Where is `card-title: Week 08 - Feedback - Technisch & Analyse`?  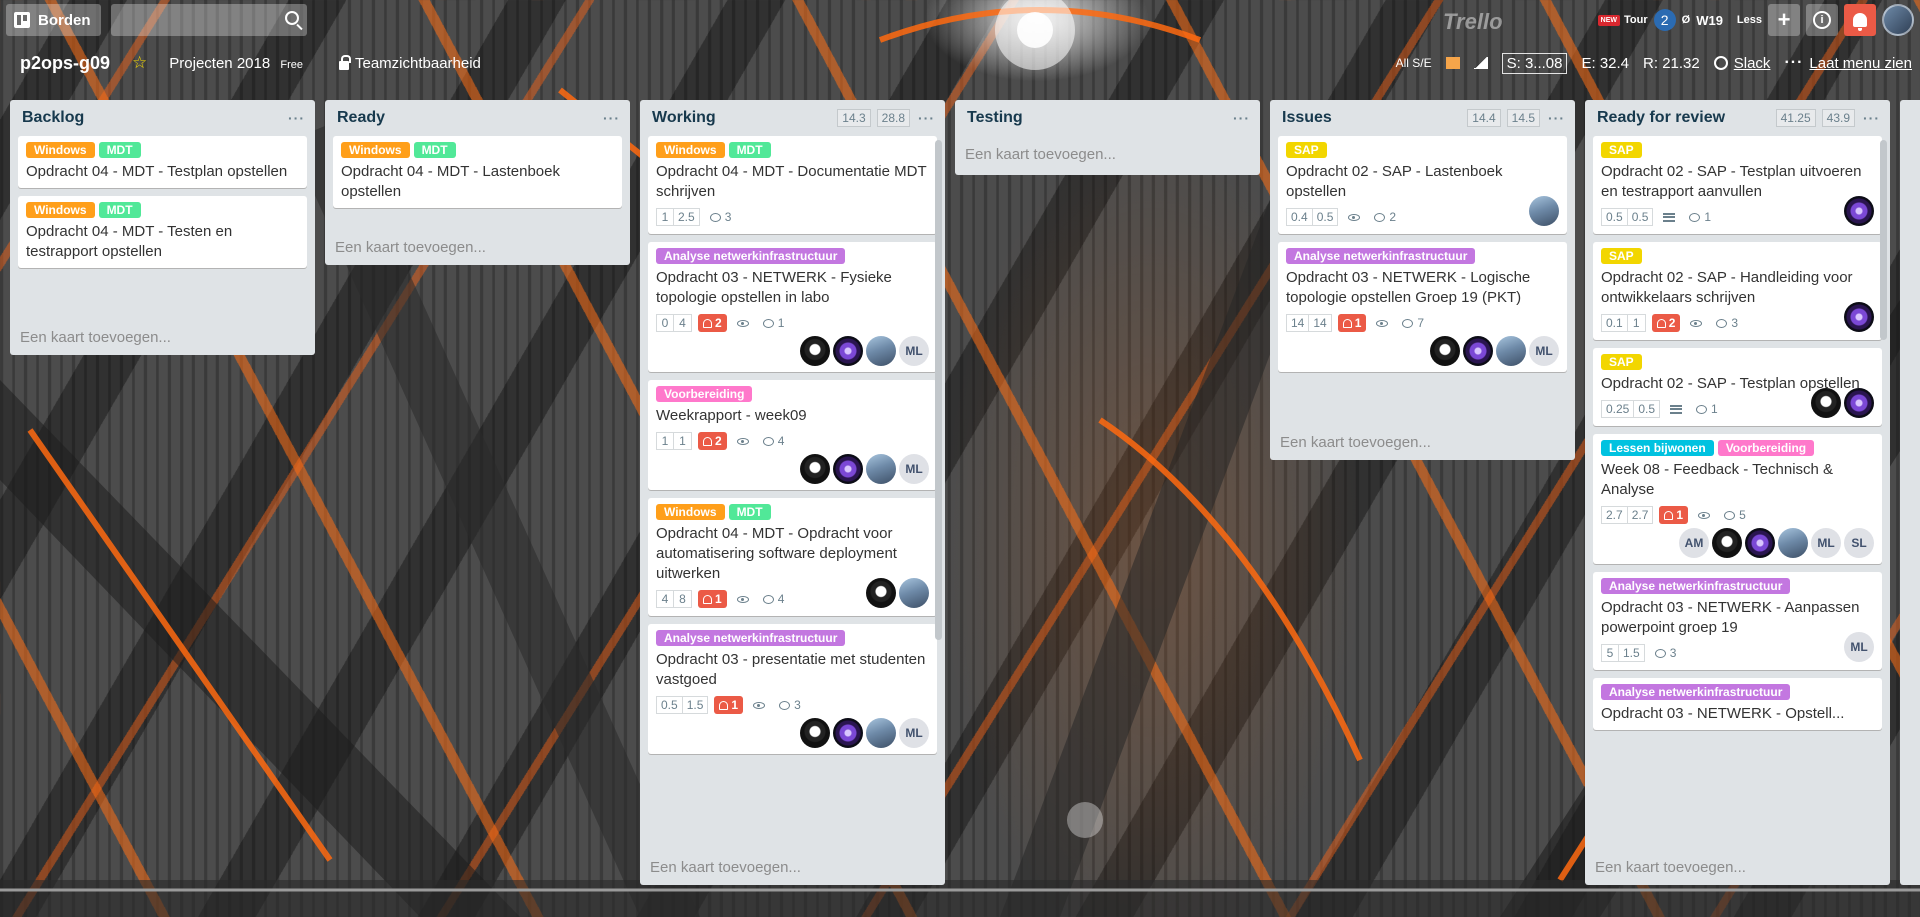 card-title: Week 08 - Feedback - Technisch & Analyse is located at coordinates (1717, 479).